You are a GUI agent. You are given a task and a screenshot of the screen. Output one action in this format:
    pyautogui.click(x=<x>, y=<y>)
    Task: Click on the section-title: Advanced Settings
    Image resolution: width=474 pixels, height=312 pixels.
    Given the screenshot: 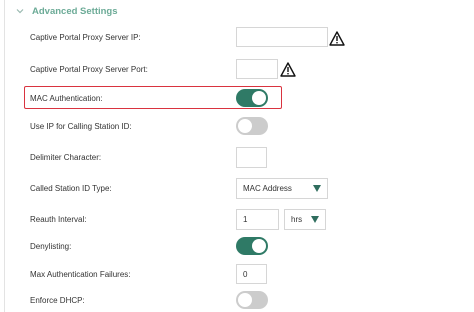 What is the action you would take?
    pyautogui.click(x=75, y=11)
    